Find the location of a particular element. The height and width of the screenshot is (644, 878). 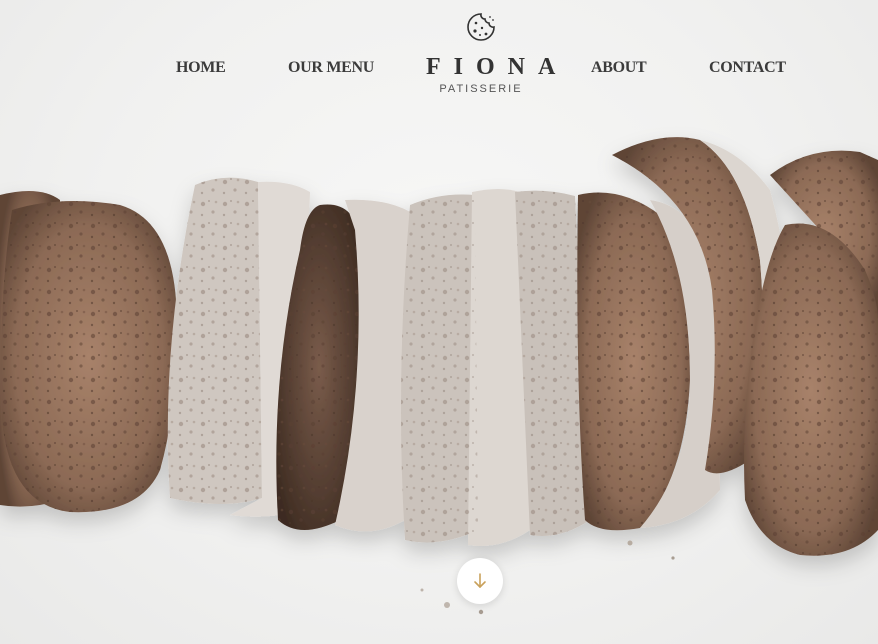

cookie-icon is located at coordinates (481, 27).